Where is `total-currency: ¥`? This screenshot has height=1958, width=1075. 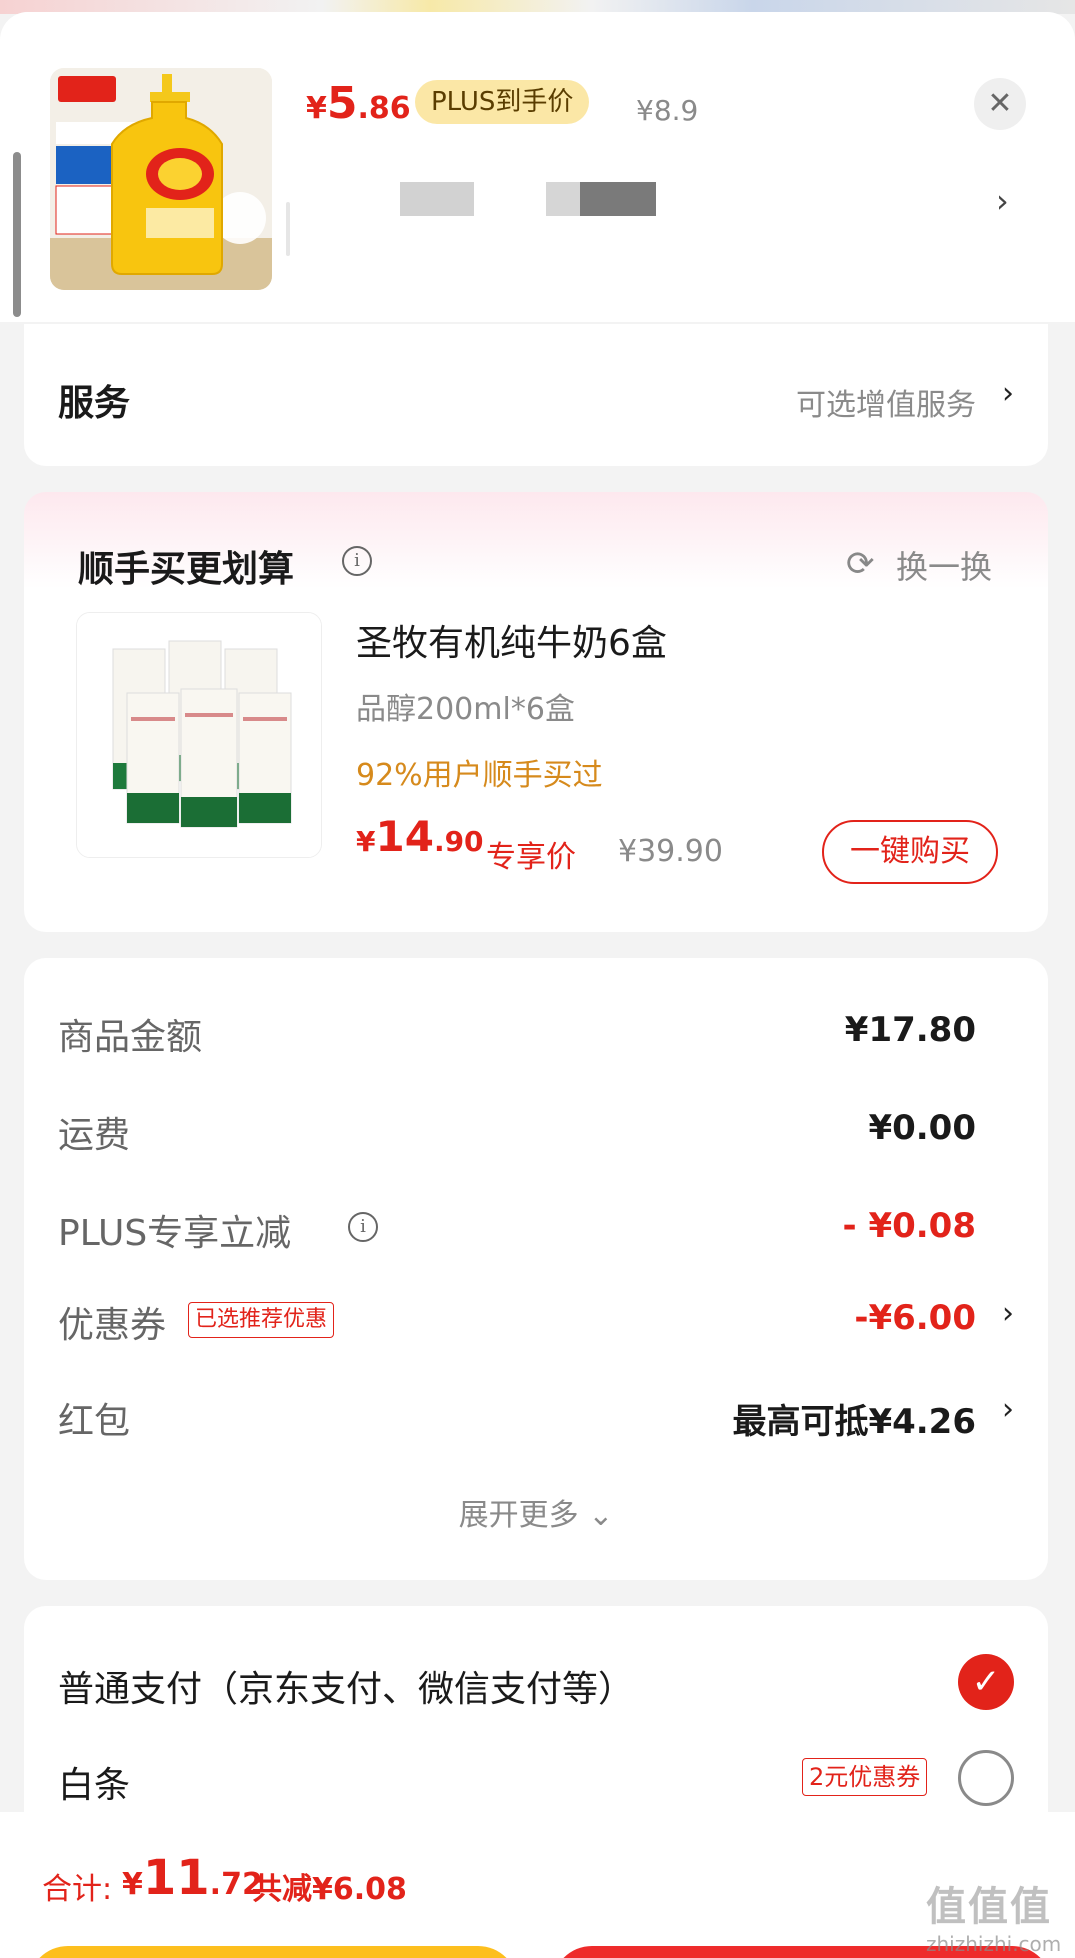 total-currency: ¥ is located at coordinates (132, 1884).